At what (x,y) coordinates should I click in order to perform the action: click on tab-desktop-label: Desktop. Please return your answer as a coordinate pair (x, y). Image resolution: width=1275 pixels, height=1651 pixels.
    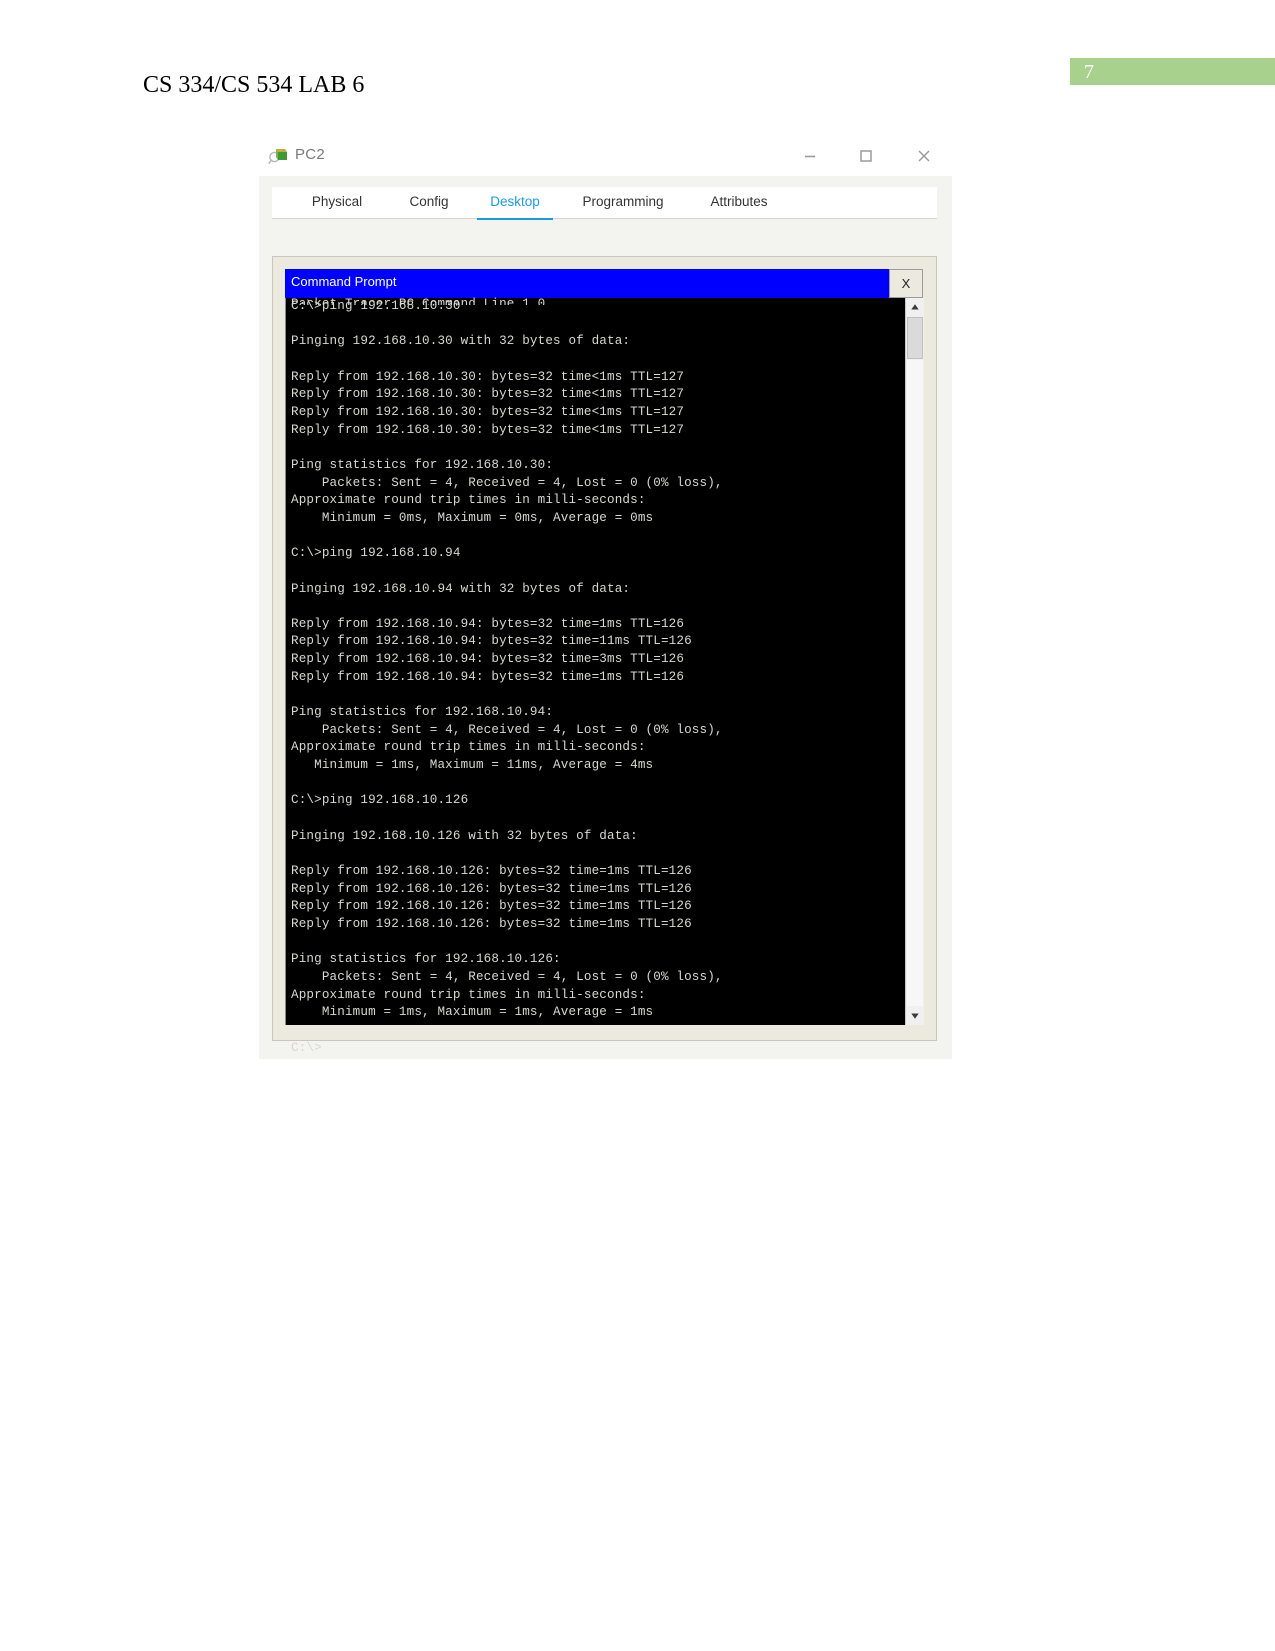
    Looking at the image, I should click on (515, 201).